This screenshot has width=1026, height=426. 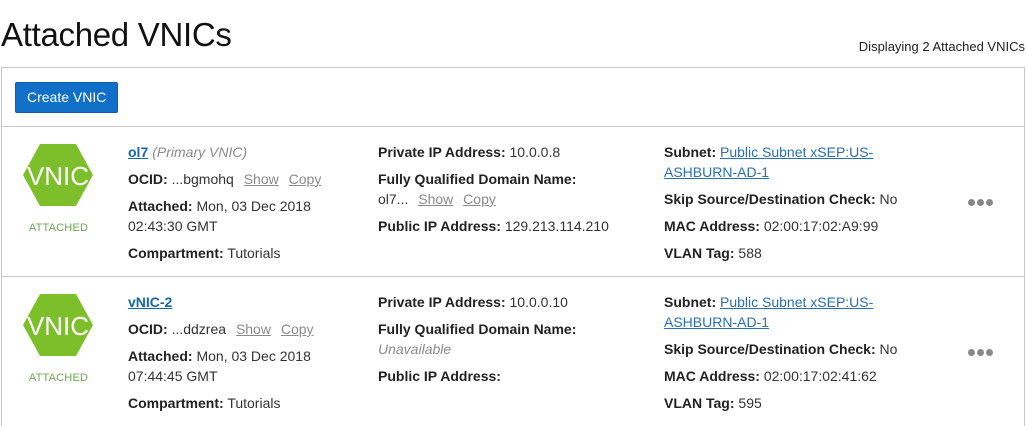 I want to click on vlan-tag-value: 595, so click(x=750, y=403).